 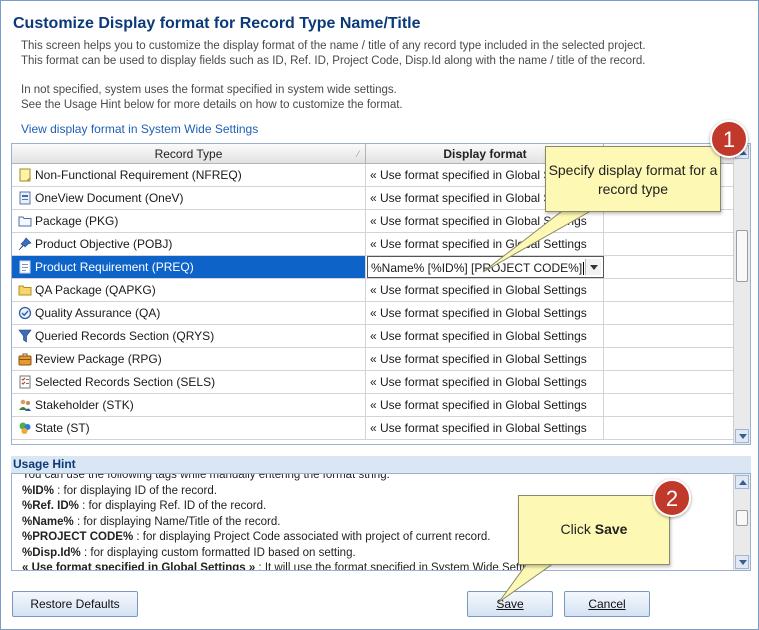 What do you see at coordinates (189, 428) in the screenshot?
I see `record-type-cell: State (ST)` at bounding box center [189, 428].